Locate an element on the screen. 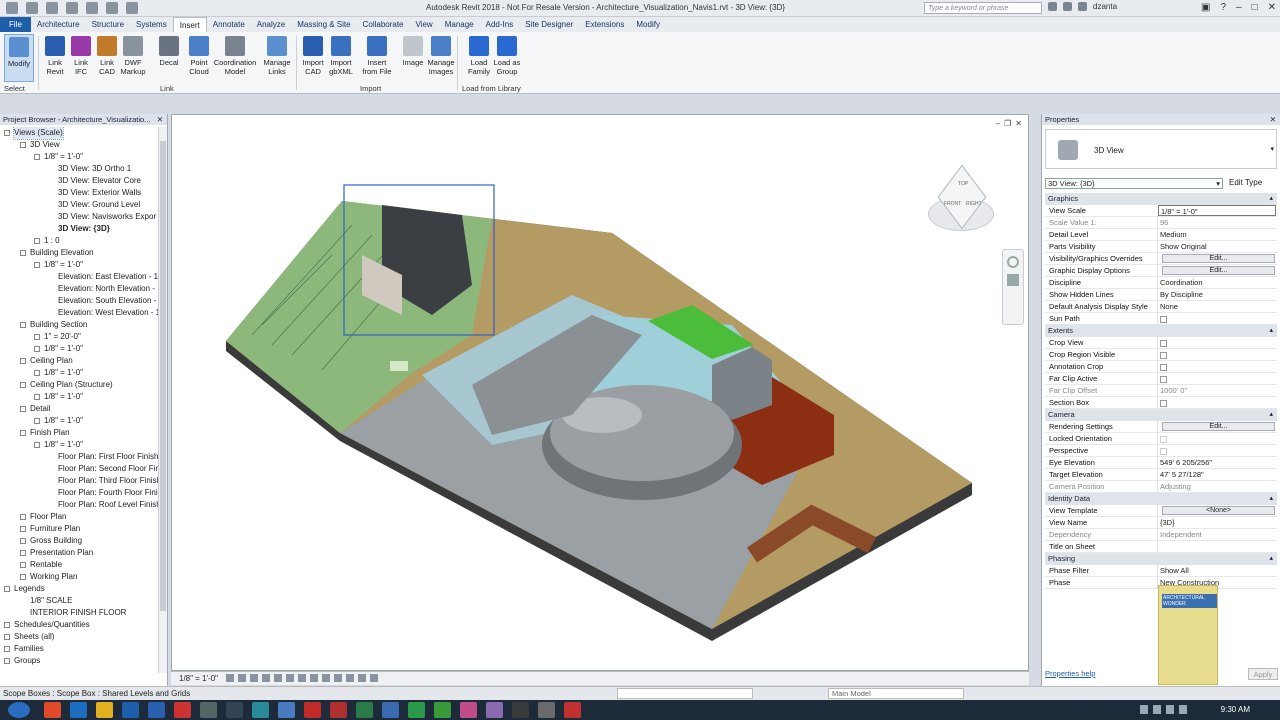  tree-item: Elevation: North Elevation - is located at coordinates (79, 289).